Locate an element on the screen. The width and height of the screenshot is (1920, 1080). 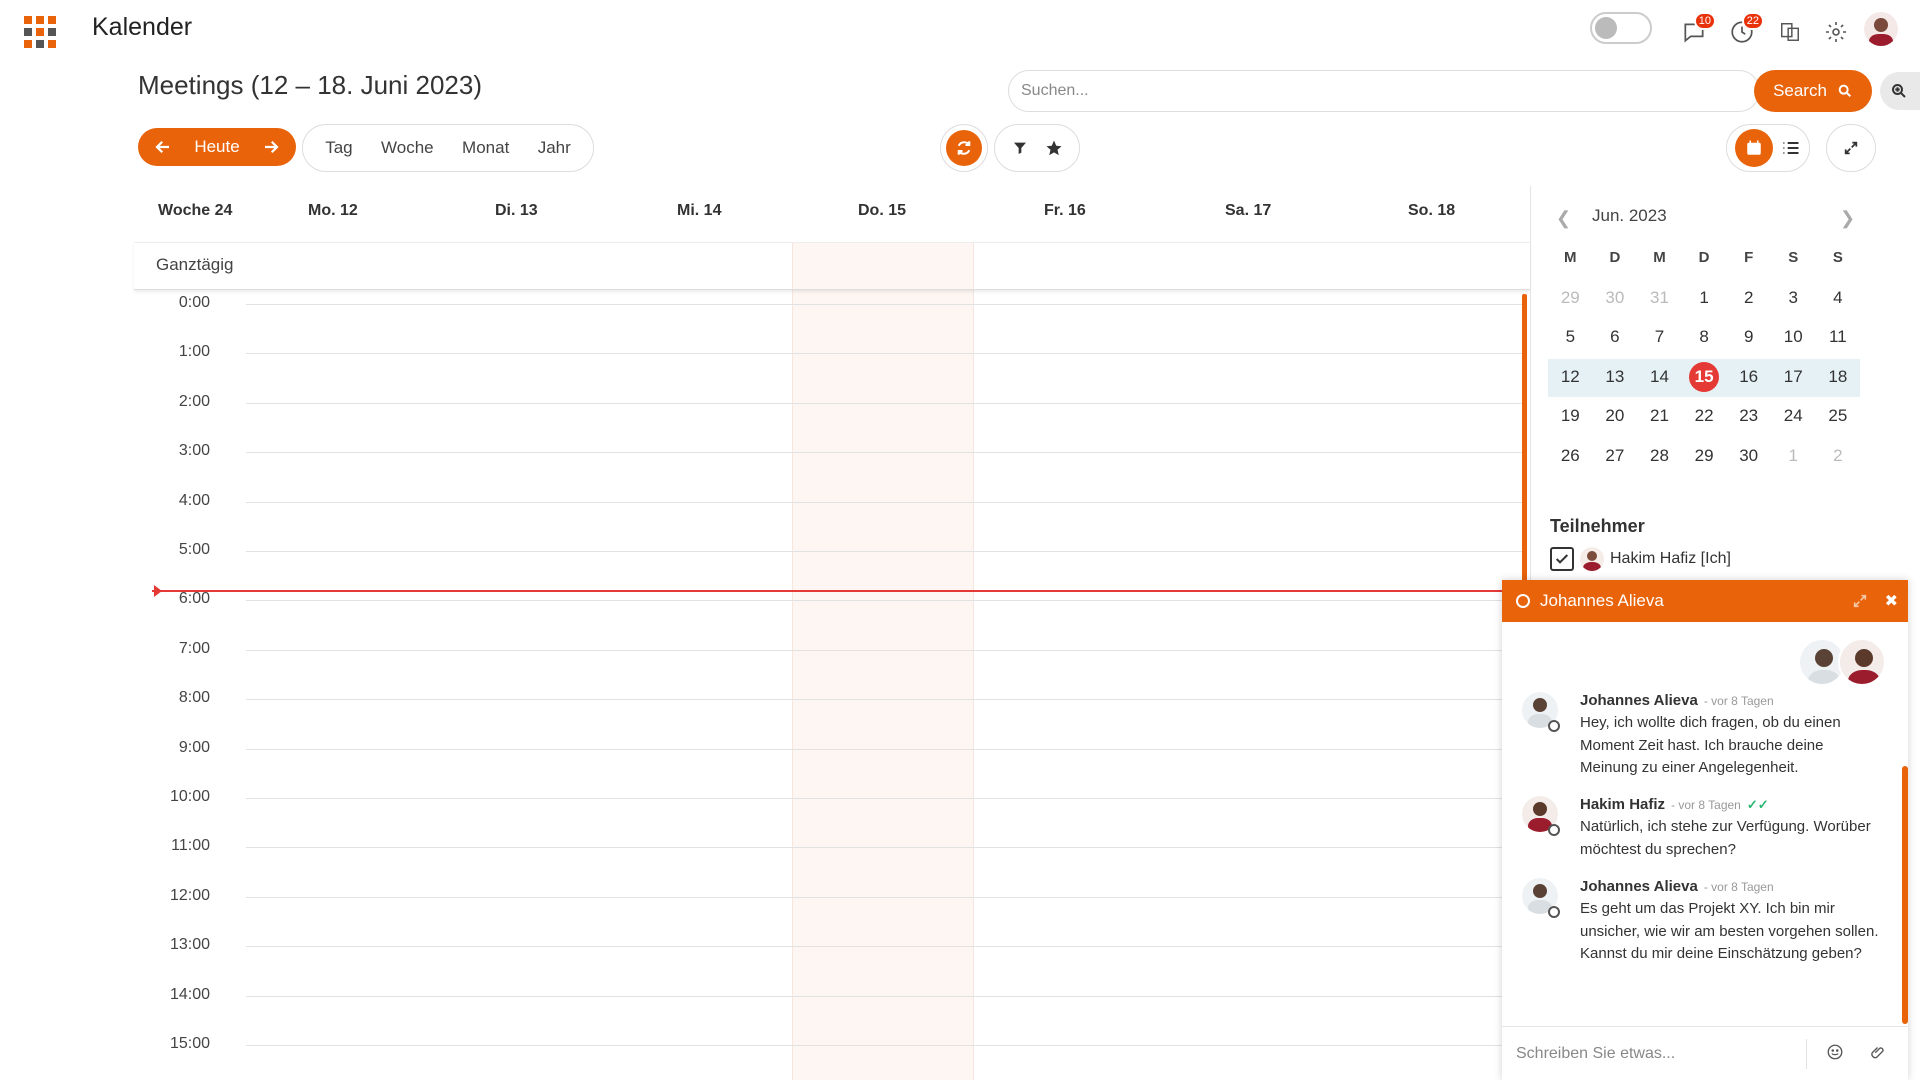
mini-day: 17 is located at coordinates (1793, 377).